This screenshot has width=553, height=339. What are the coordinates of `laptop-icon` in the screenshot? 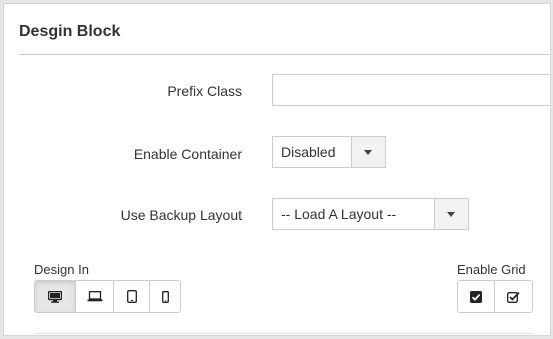 It's located at (95, 296).